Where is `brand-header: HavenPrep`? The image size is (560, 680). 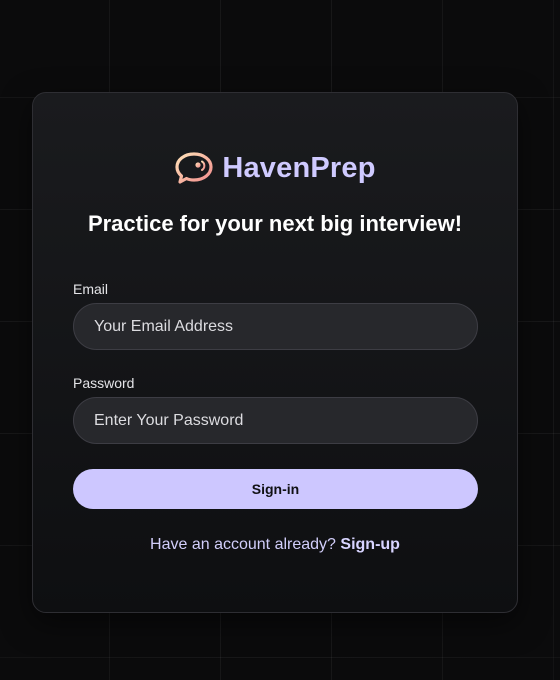 brand-header: HavenPrep is located at coordinates (275, 168).